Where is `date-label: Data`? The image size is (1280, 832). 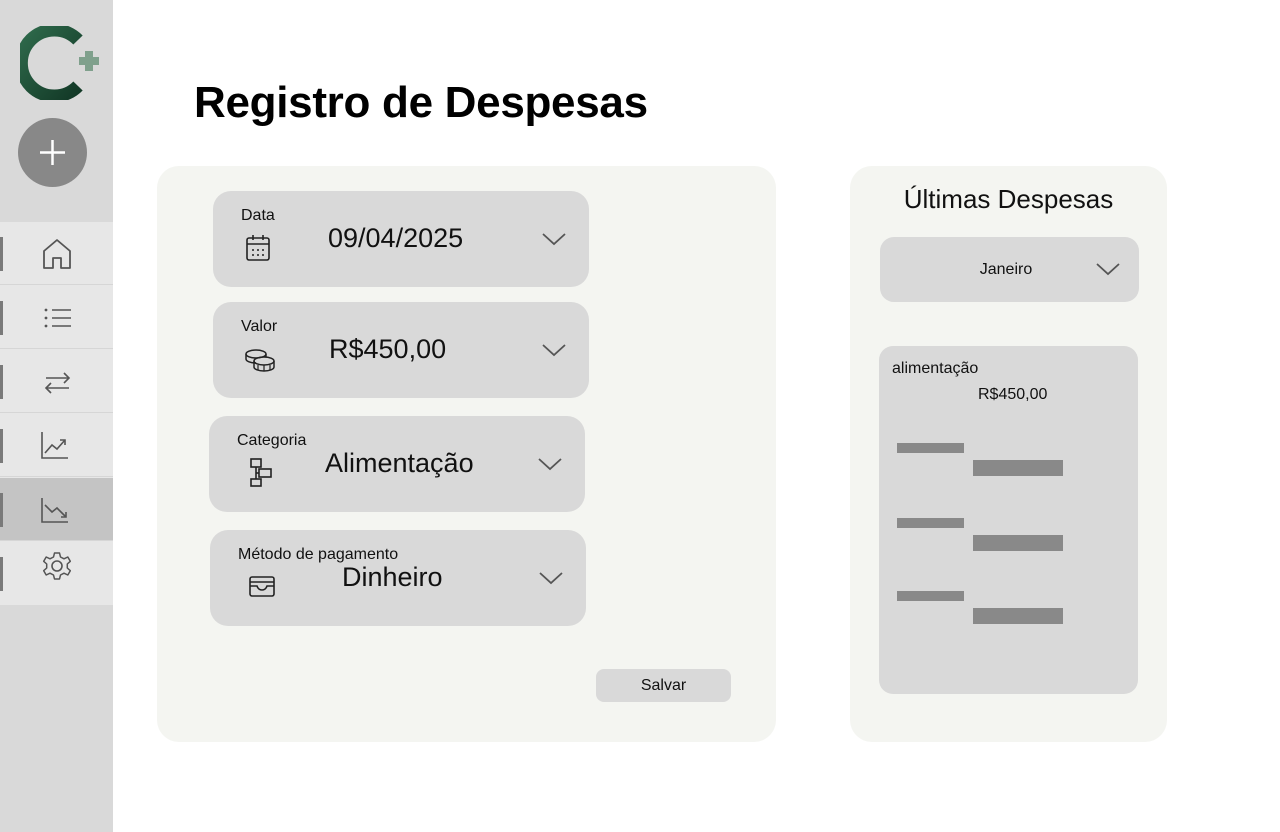
date-label: Data is located at coordinates (258, 215).